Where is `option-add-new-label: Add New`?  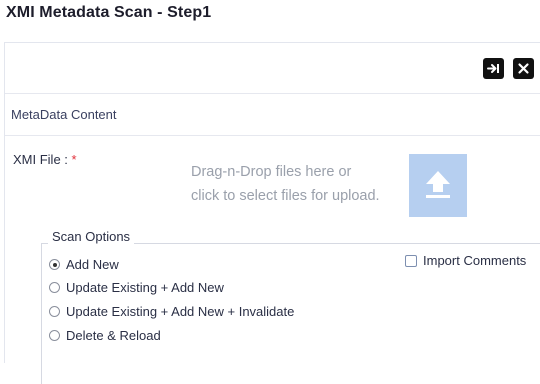 option-add-new-label: Add New is located at coordinates (92, 264).